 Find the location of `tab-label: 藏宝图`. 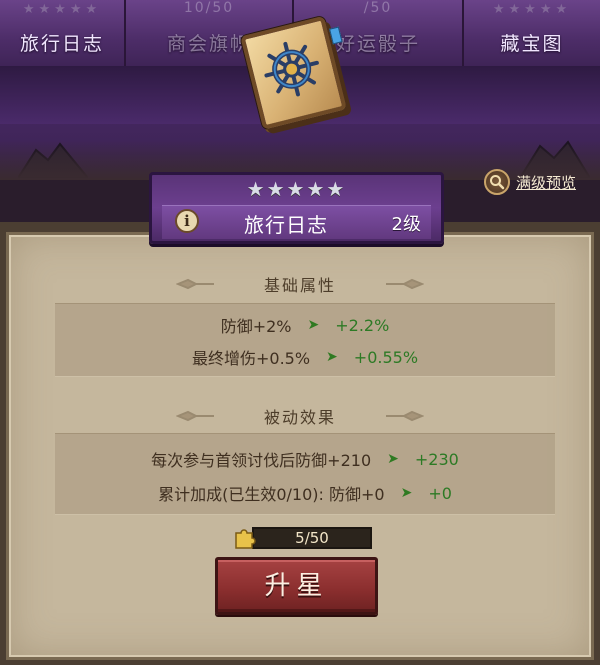

tab-label: 藏宝图 is located at coordinates (532, 44).